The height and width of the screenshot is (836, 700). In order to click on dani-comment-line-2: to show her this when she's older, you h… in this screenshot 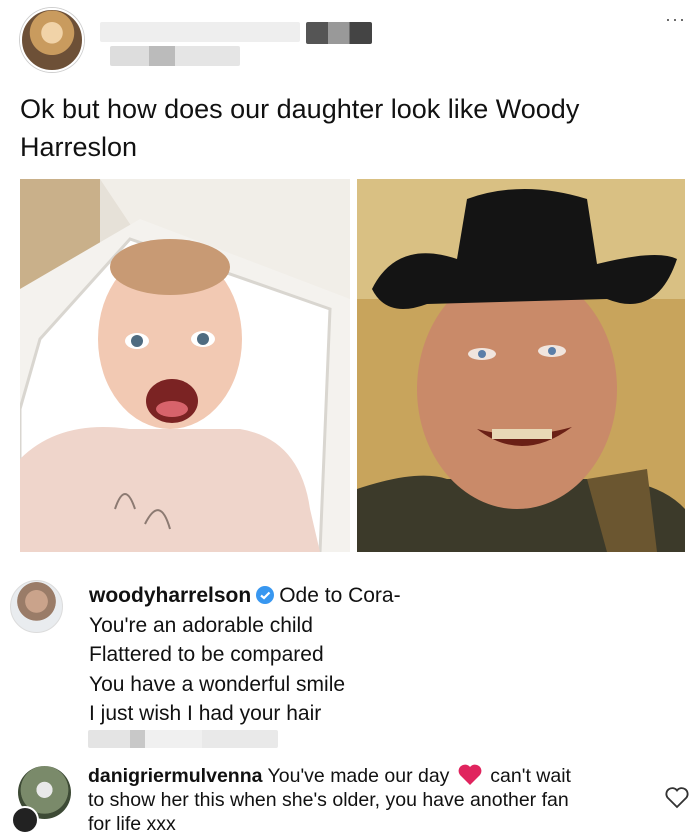, I will do `click(328, 800)`.